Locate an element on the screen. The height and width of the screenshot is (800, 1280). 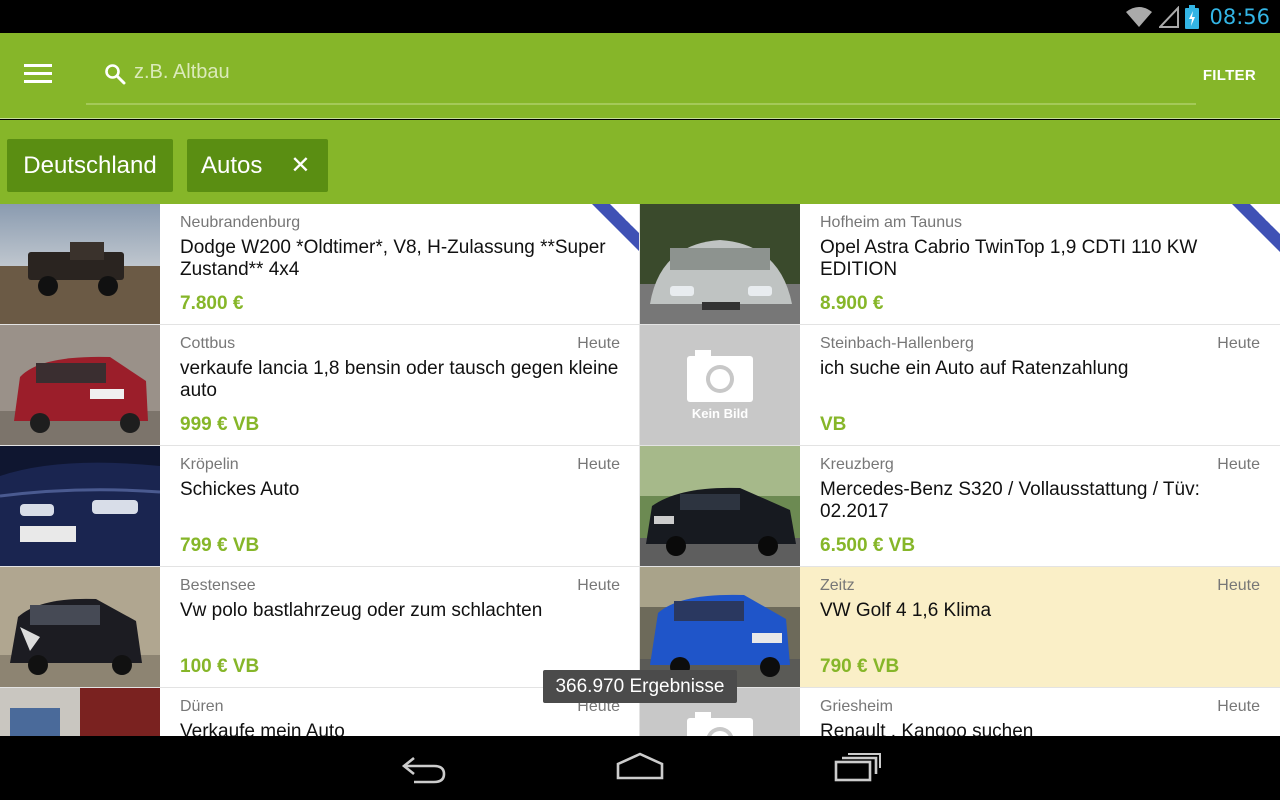
listing-price: VB is located at coordinates (833, 424).